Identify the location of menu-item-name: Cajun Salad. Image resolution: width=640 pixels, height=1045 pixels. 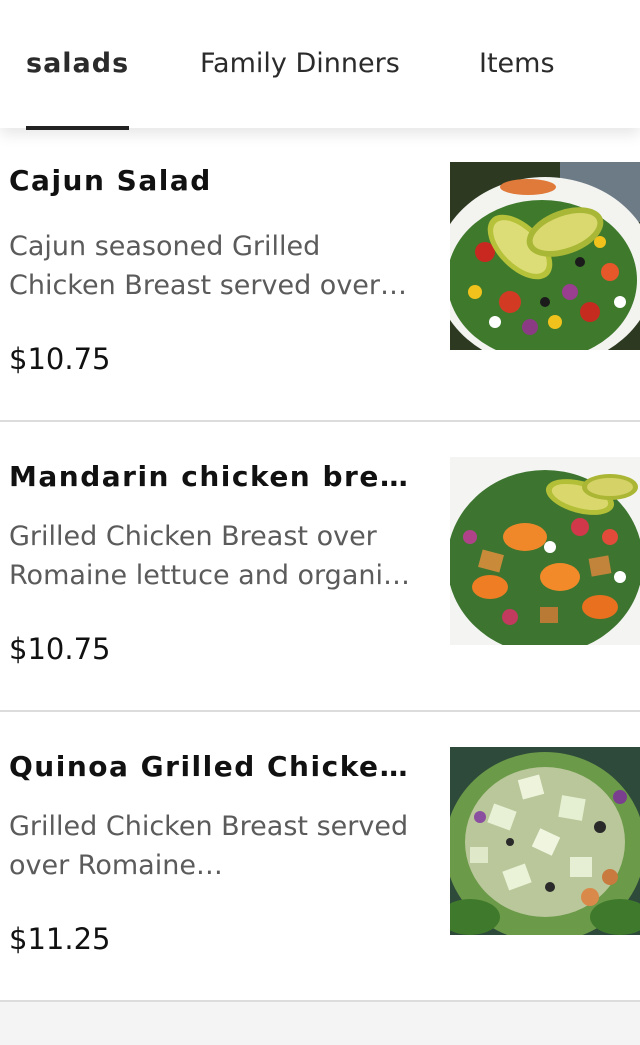
(110, 180).